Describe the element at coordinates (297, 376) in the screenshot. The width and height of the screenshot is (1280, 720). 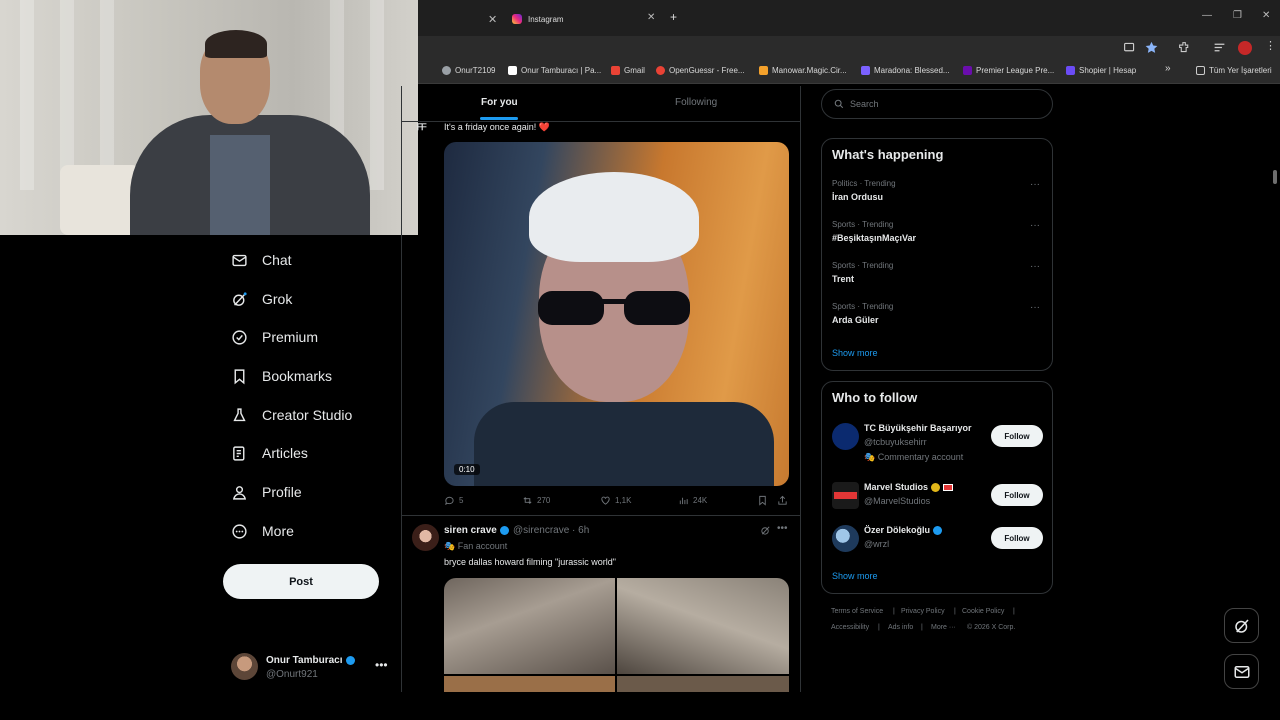
I see `nav-label: Bookmarks` at that location.